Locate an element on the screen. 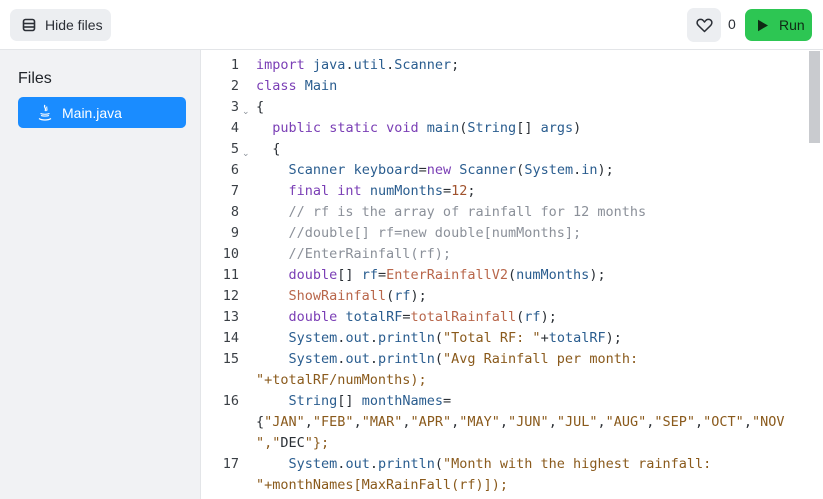 This screenshot has height=499, width=823. line-number: 10 is located at coordinates (230, 254).